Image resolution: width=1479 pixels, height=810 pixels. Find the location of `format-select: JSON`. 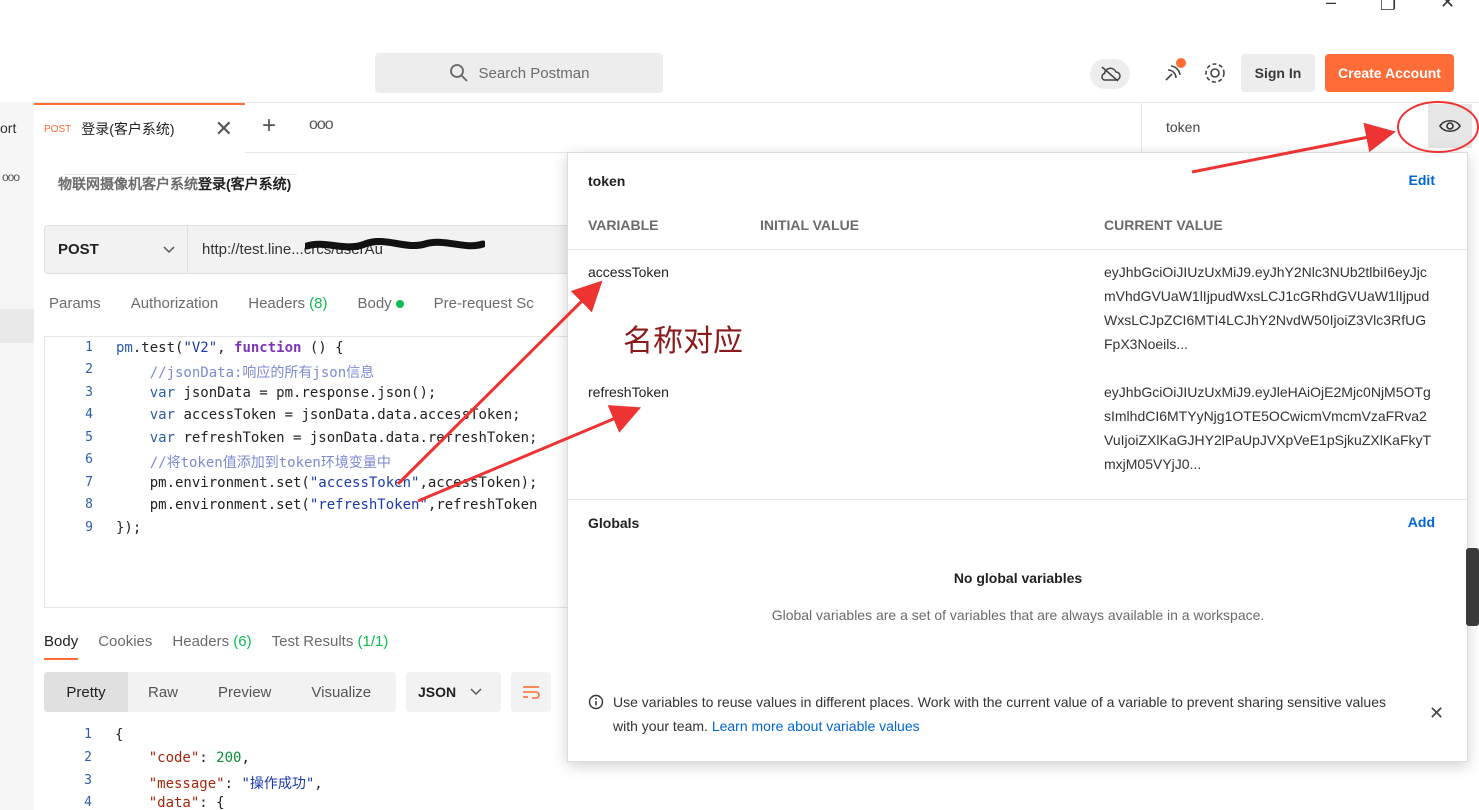

format-select: JSON is located at coordinates (453, 692).